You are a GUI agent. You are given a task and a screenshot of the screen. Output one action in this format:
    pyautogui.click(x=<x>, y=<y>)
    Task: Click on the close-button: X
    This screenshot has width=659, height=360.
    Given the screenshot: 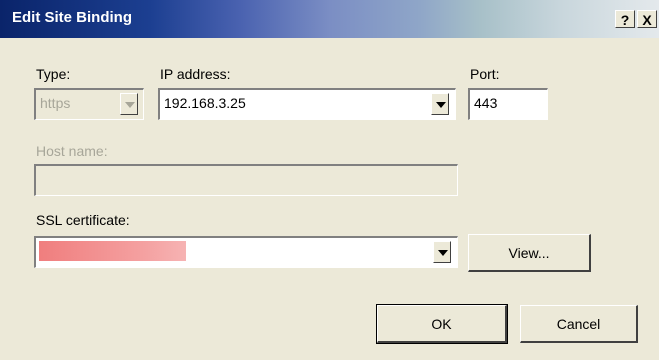 What is the action you would take?
    pyautogui.click(x=647, y=19)
    